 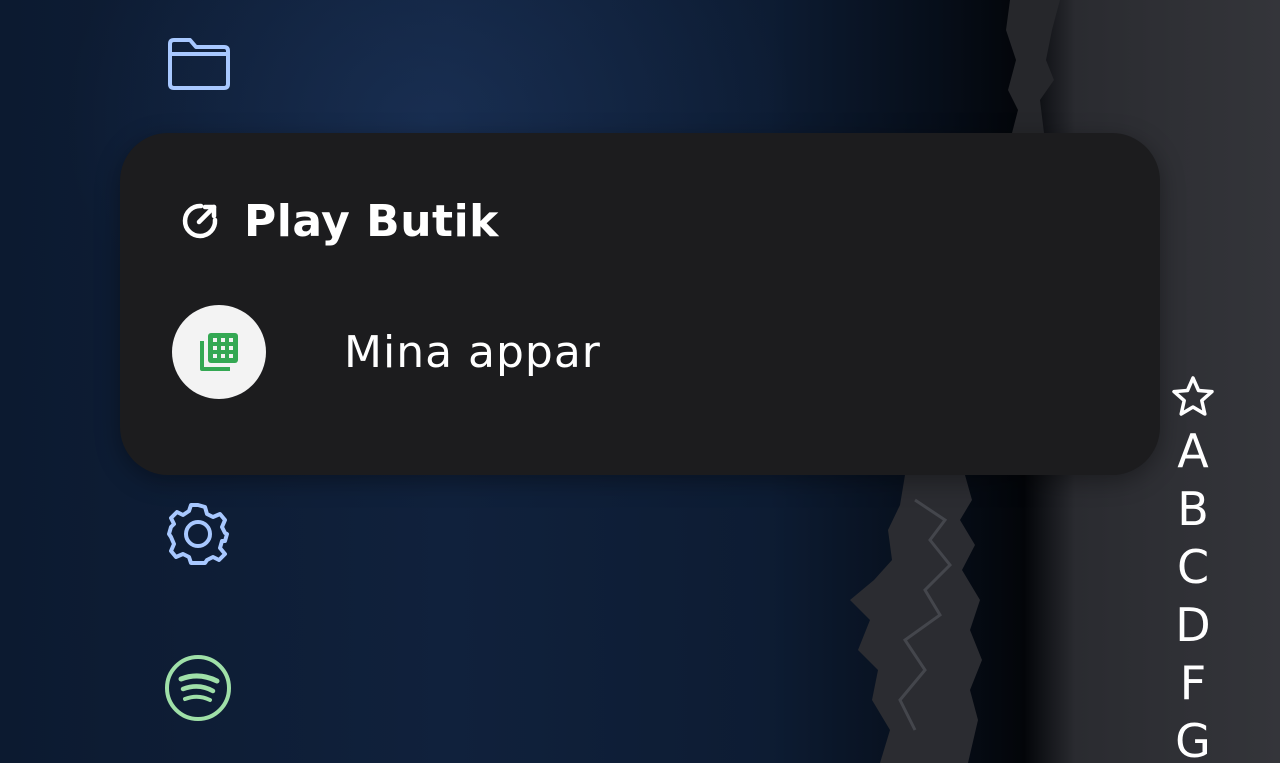 I want to click on spotify-icon, so click(x=198, y=688).